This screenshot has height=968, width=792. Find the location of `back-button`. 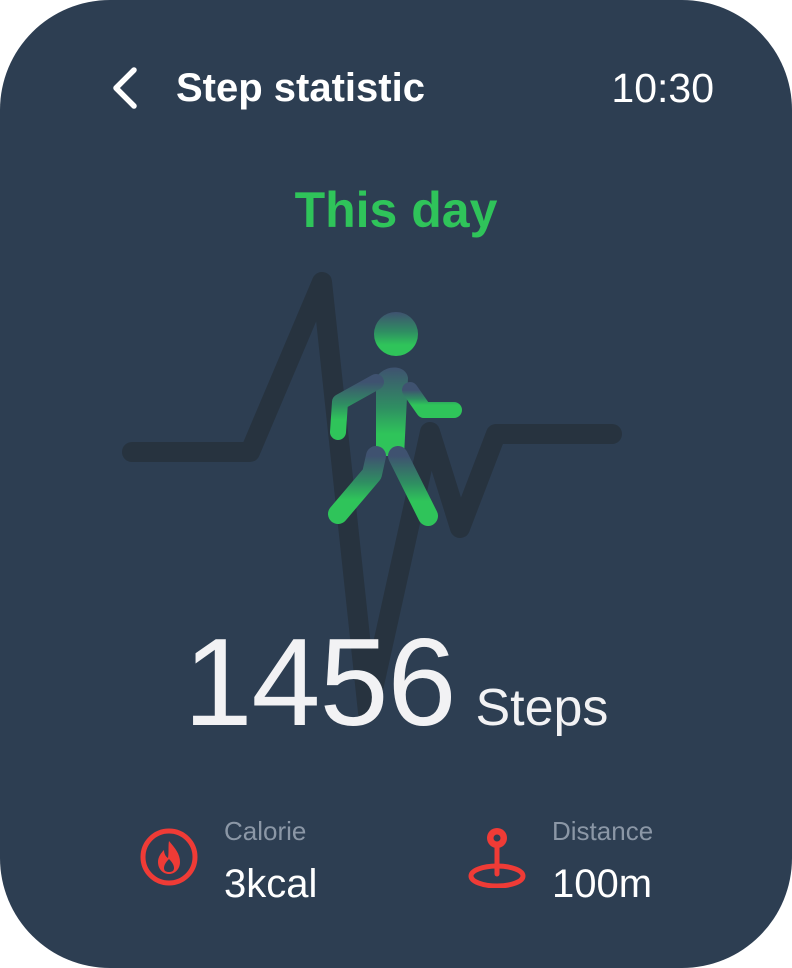

back-button is located at coordinates (126, 88).